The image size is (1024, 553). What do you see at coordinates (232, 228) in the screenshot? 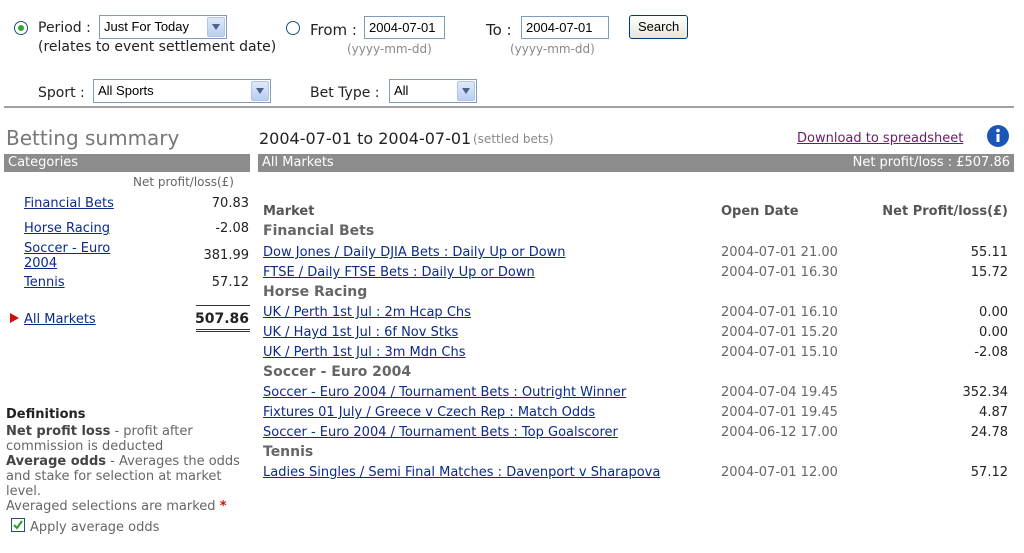
I see `category-horse-racing-value: -2.08` at bounding box center [232, 228].